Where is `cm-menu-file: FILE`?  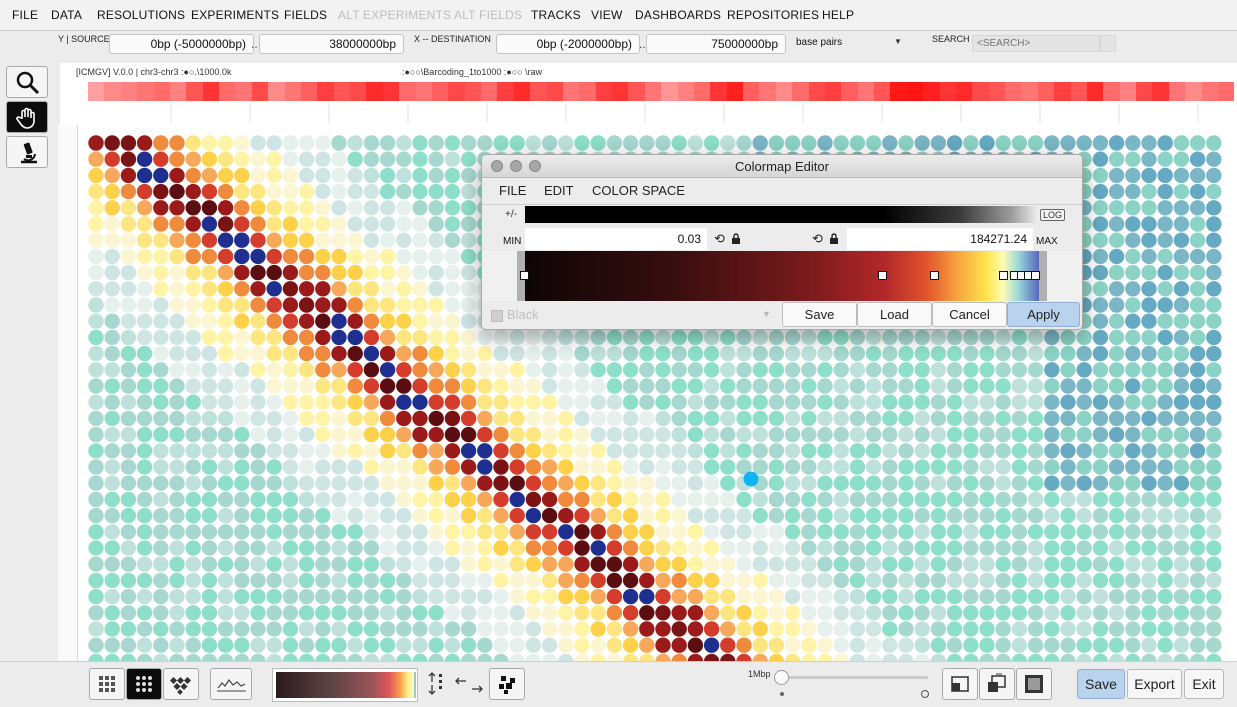
cm-menu-file: FILE is located at coordinates (512, 190).